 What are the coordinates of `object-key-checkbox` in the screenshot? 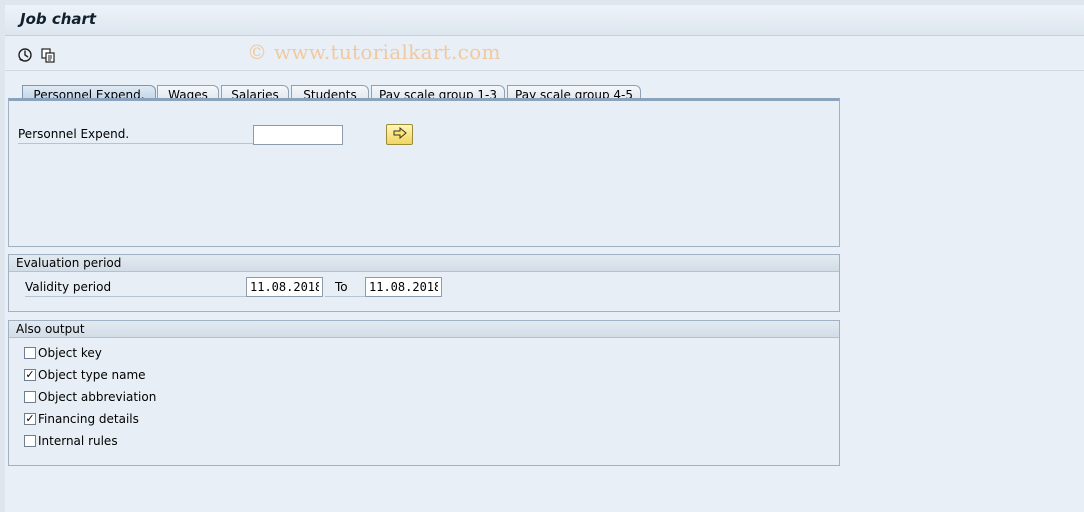 It's located at (30, 353).